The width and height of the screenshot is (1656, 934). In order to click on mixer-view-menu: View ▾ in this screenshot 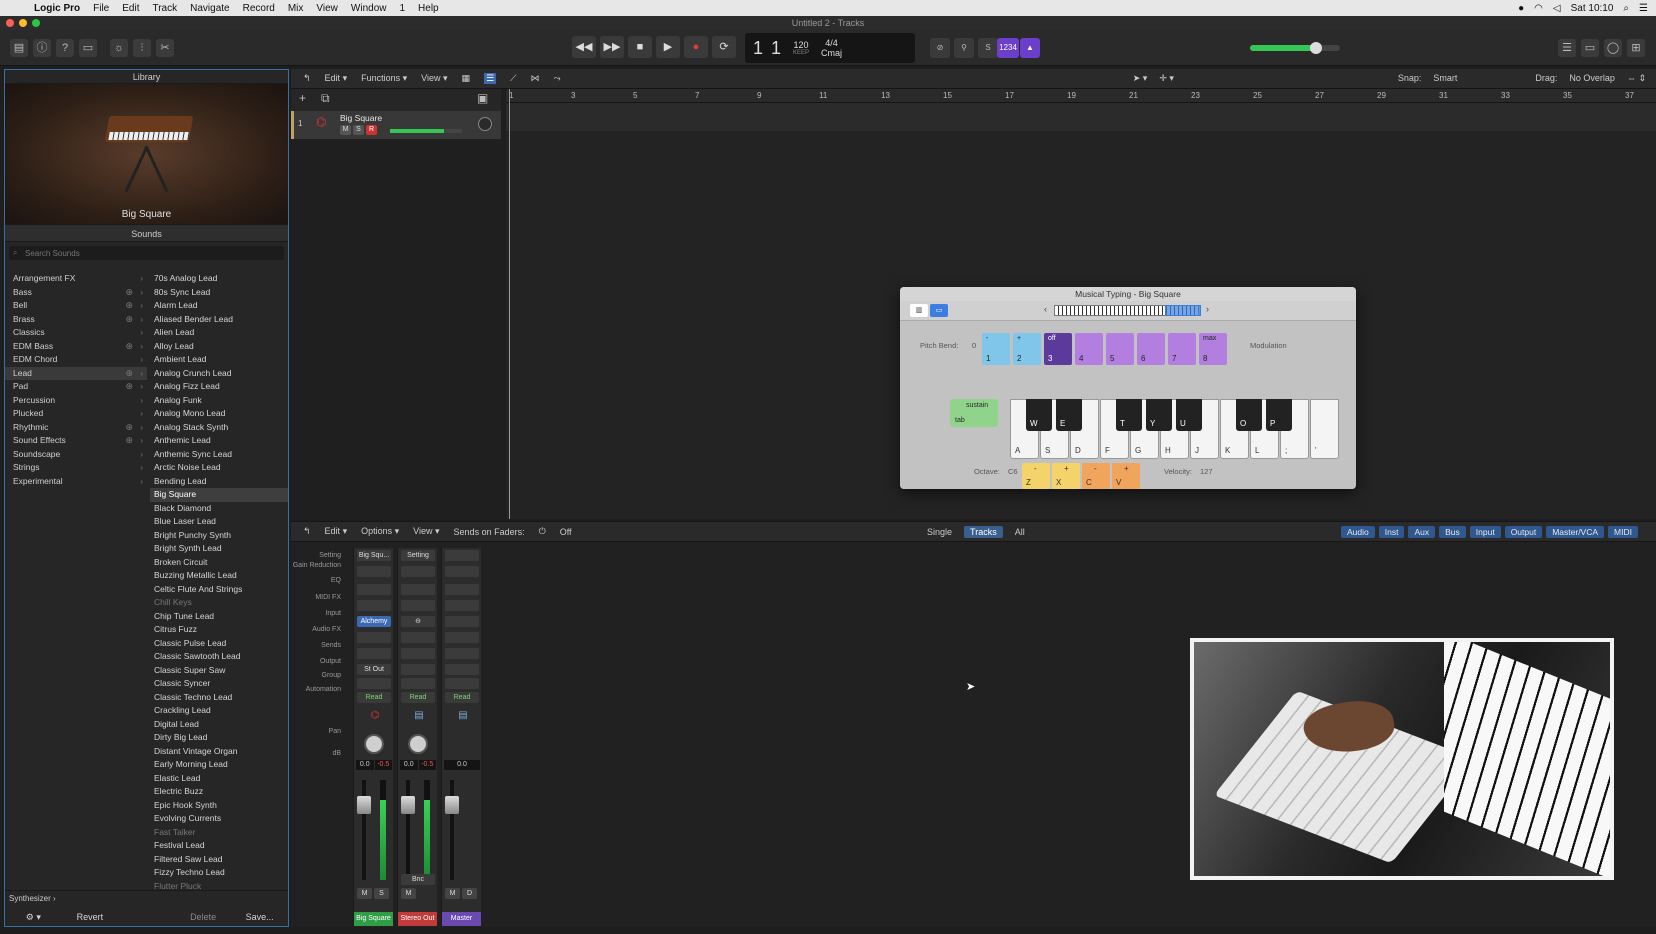, I will do `click(426, 531)`.